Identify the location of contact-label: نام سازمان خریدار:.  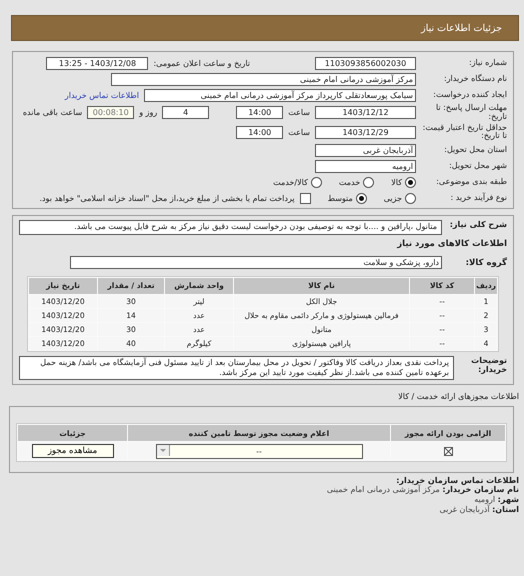
(480, 489).